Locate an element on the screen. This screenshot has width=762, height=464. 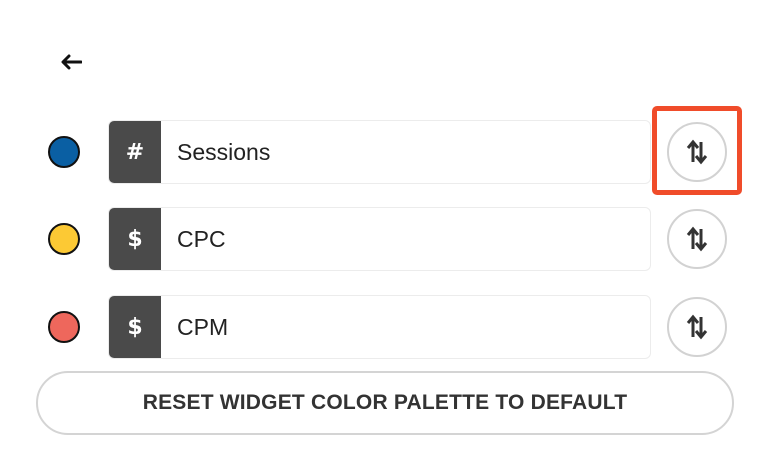
metric-name-label: CPC is located at coordinates (201, 238).